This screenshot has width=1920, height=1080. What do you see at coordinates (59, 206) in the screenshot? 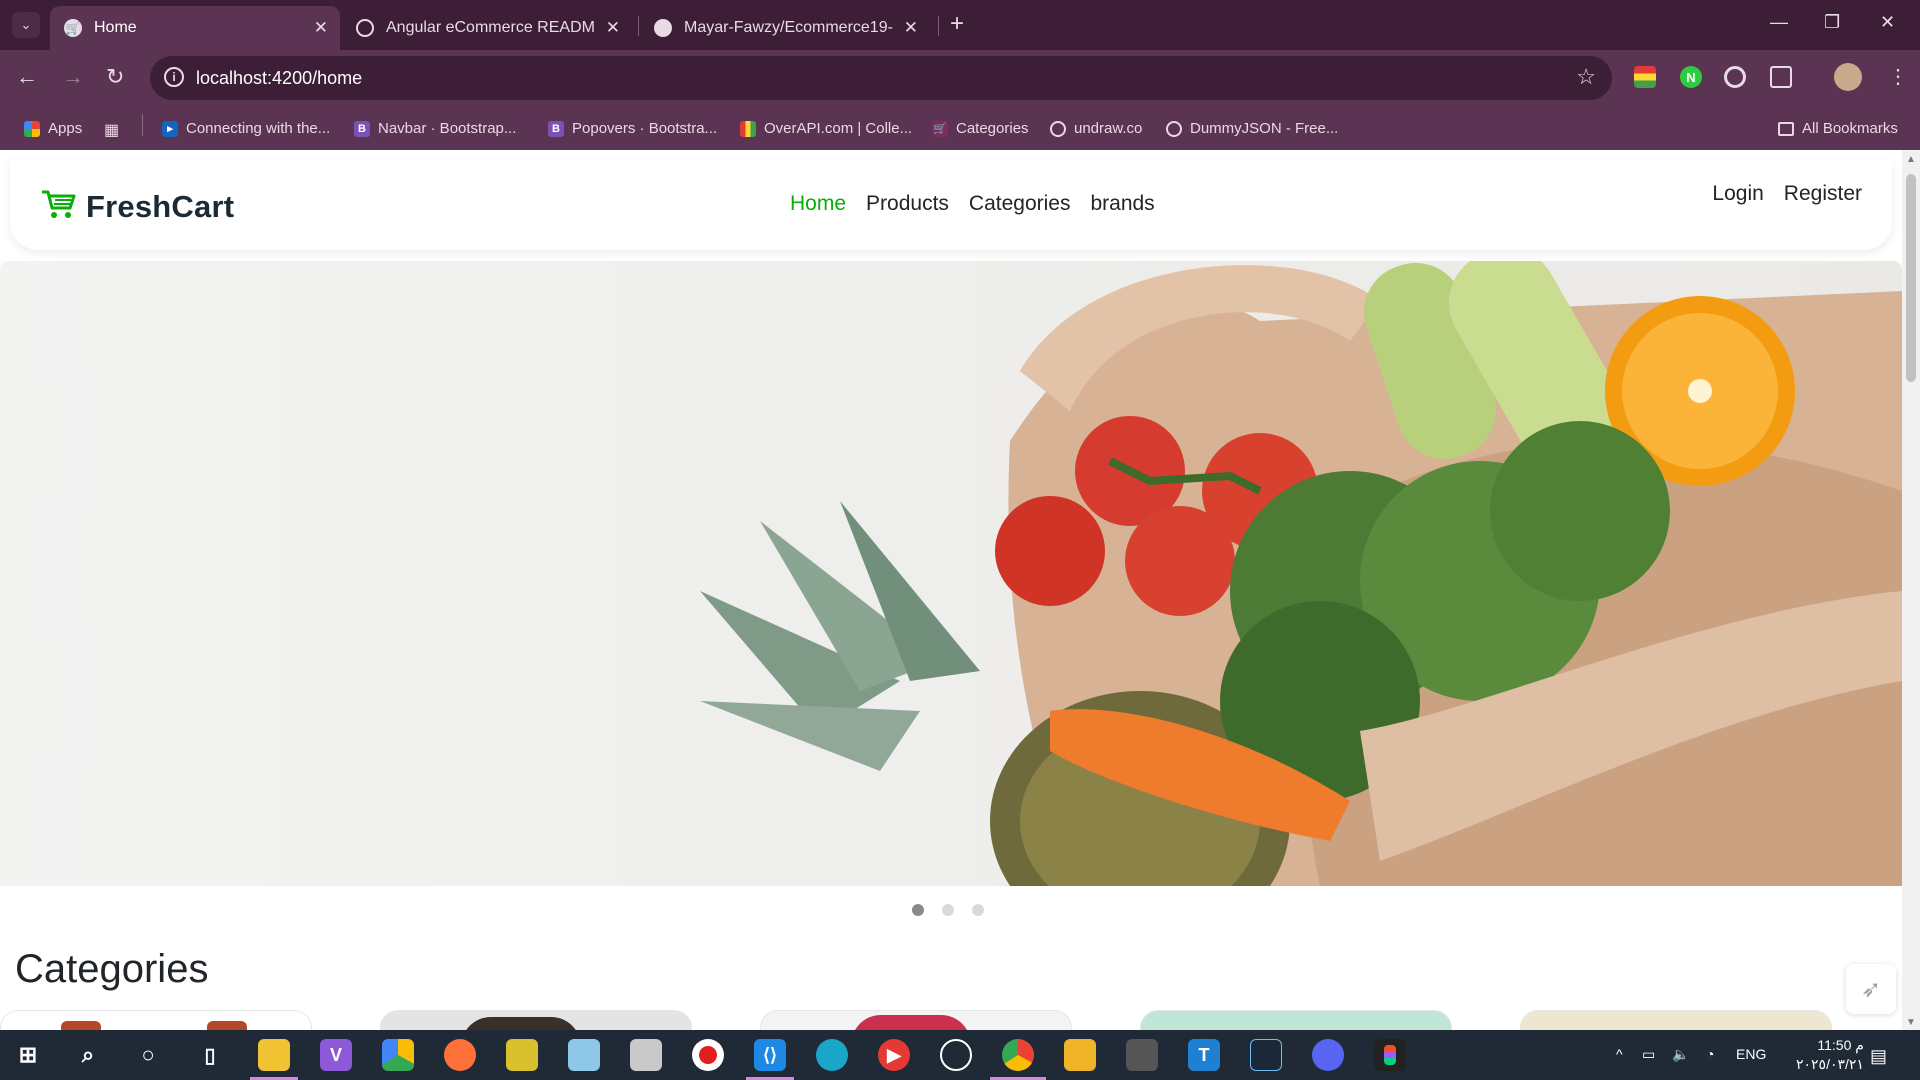
I see `cart-logo-icon` at bounding box center [59, 206].